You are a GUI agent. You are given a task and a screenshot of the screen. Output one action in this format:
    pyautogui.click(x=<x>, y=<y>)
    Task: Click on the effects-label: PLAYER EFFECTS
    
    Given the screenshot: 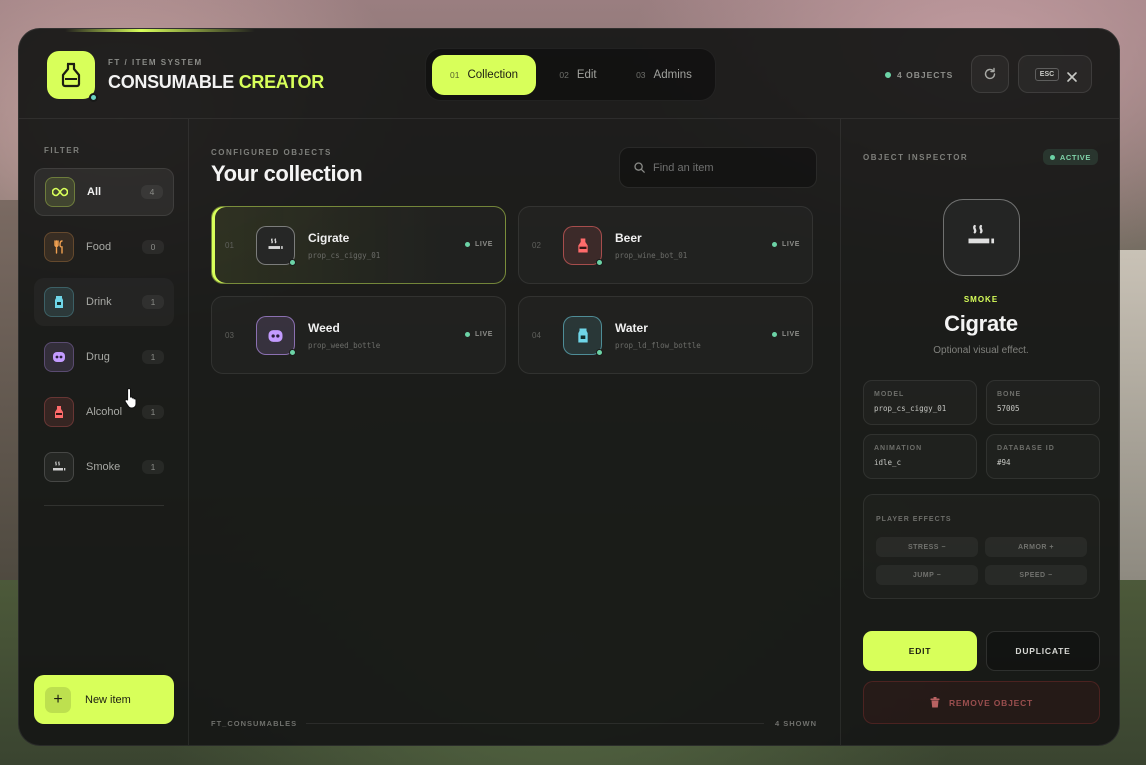 What is the action you would take?
    pyautogui.click(x=914, y=519)
    